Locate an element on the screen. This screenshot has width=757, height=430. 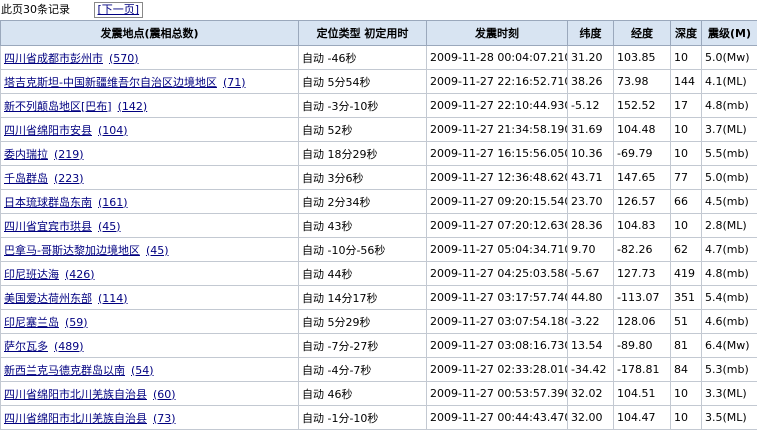
table-header-row: 发震地点(震相总数) 定位类型 初定用时 发震时刻 纬度 经度 深度 震级(M) is located at coordinates (379, 33).